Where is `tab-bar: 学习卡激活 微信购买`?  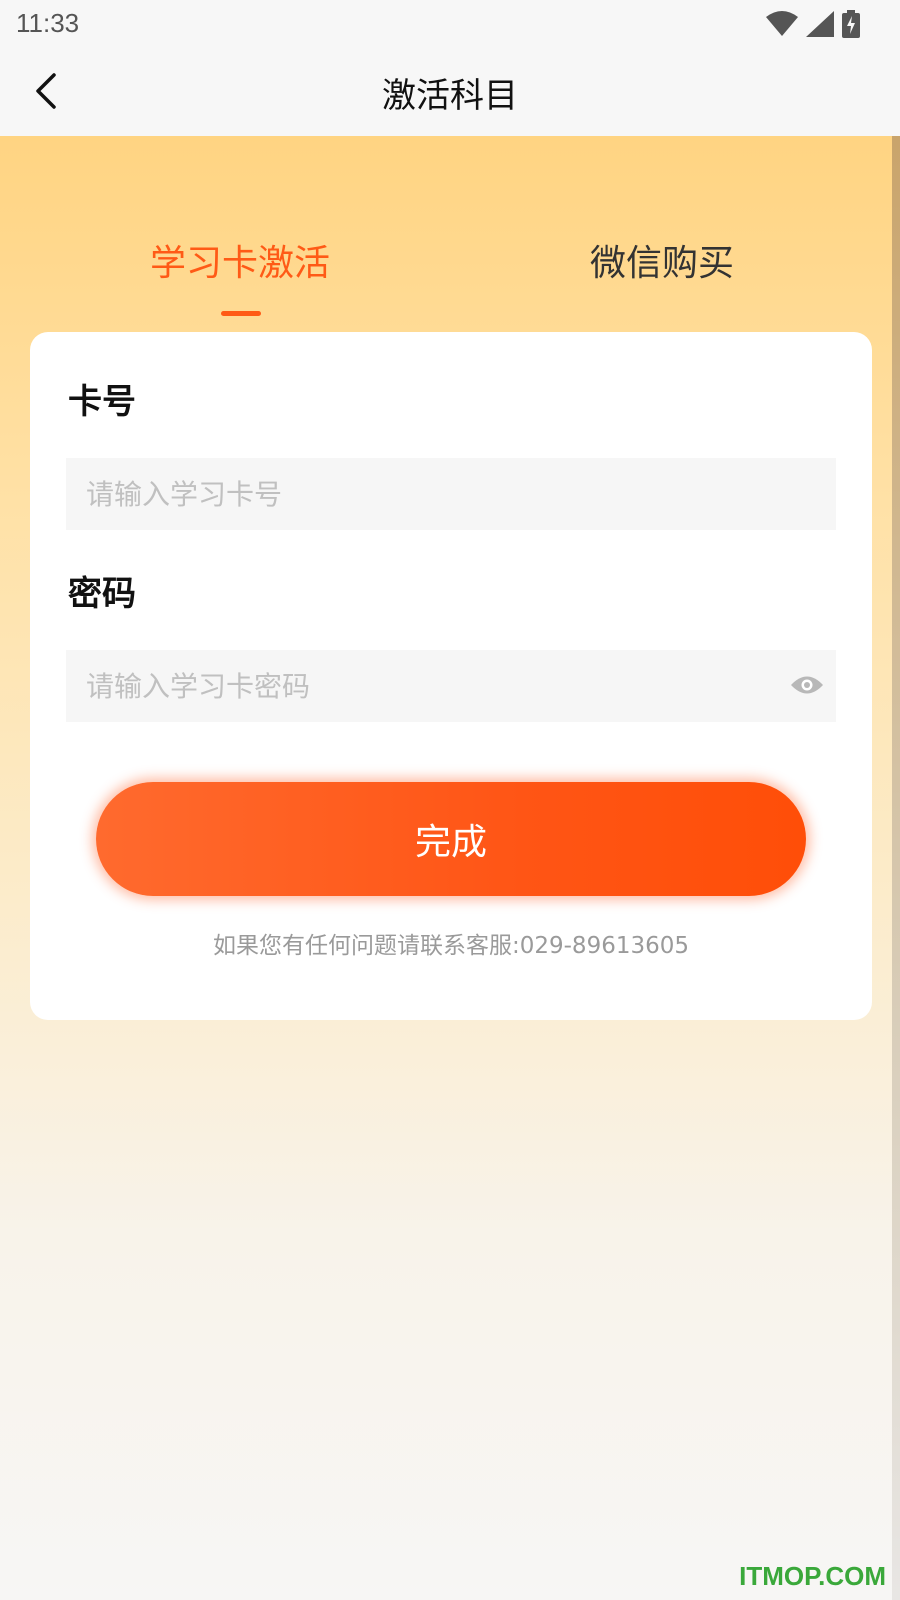
tab-bar: 学习卡激活 微信购买 is located at coordinates (446, 279).